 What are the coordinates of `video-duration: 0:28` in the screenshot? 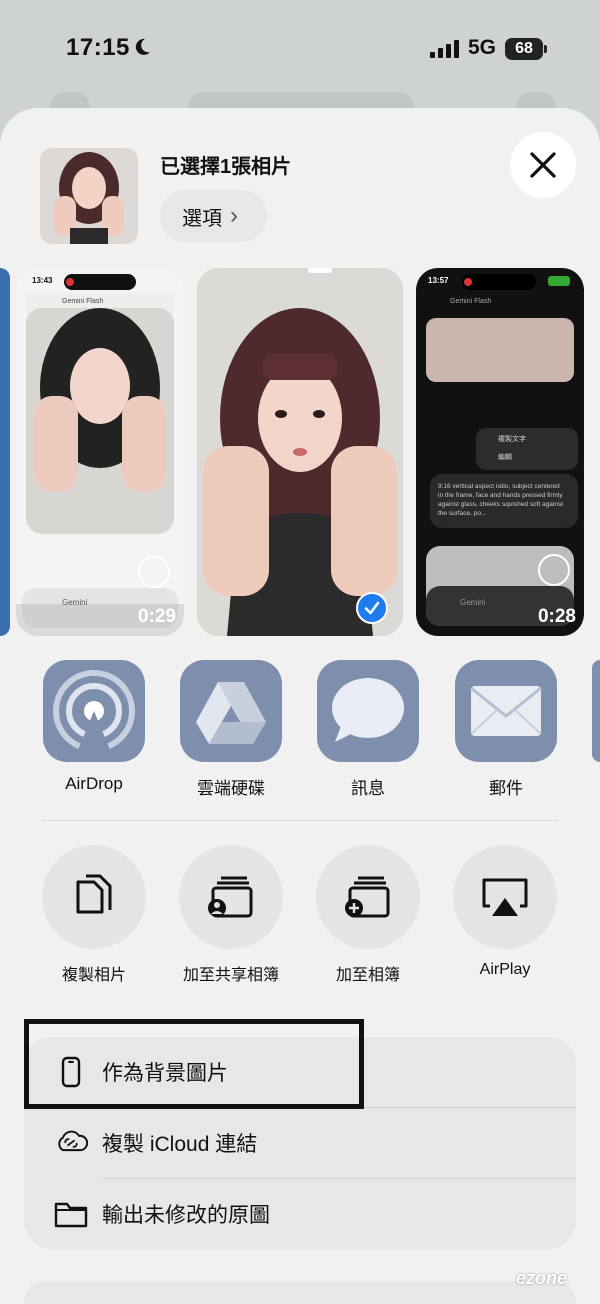 It's located at (556, 616).